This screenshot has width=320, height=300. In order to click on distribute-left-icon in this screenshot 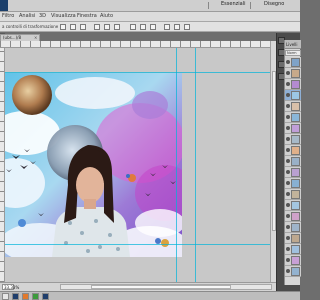, I will do `click(167, 27)`.